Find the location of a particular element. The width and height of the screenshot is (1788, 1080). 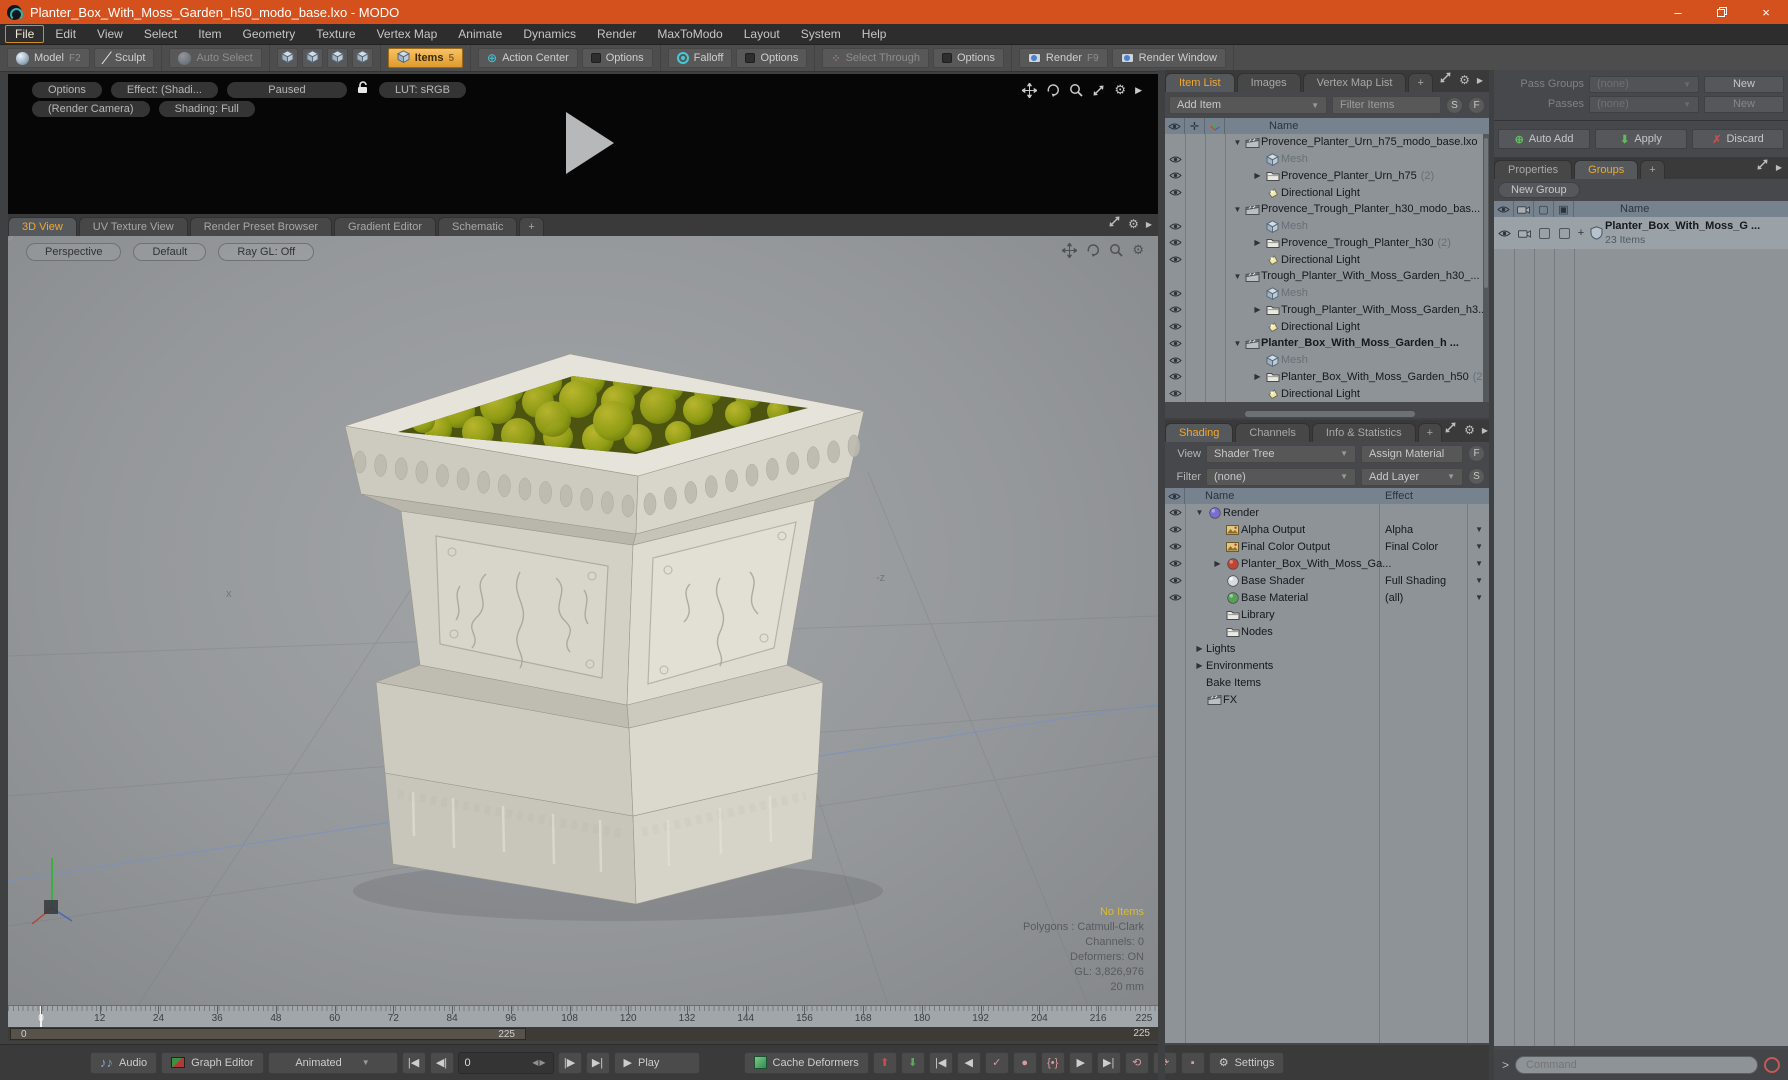

undo-key-button: ⟲ is located at coordinates (1136, 1062).